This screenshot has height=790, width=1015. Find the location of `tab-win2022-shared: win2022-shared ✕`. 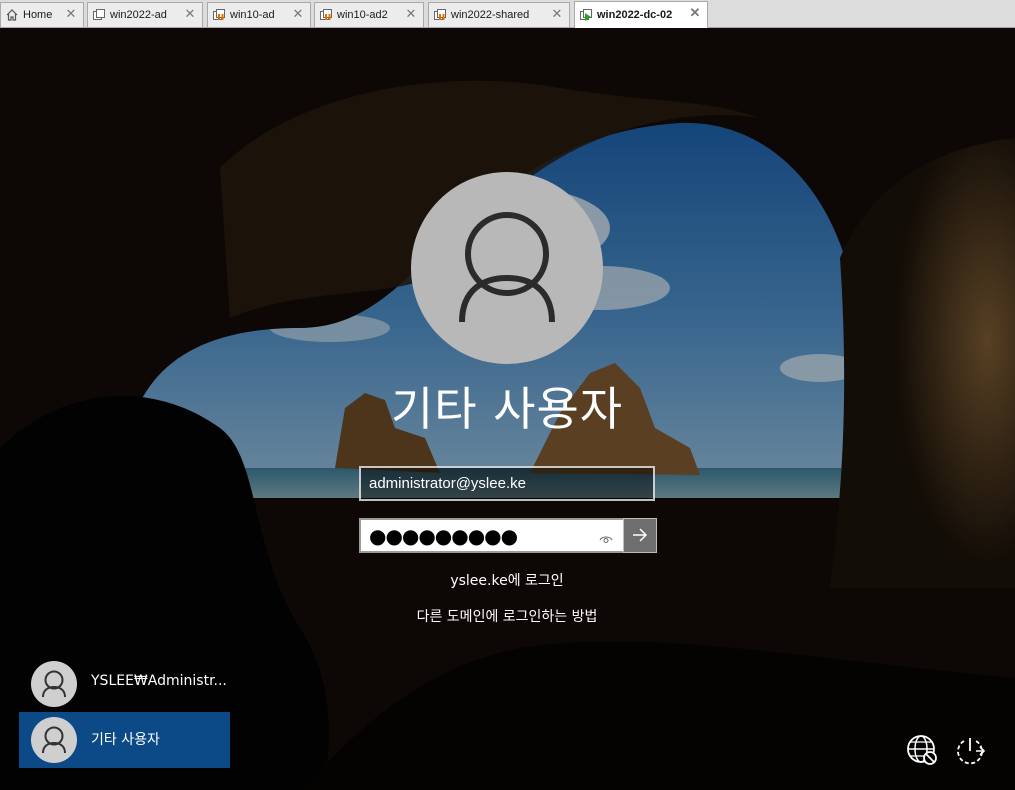

tab-win2022-shared: win2022-shared ✕ is located at coordinates (499, 14).